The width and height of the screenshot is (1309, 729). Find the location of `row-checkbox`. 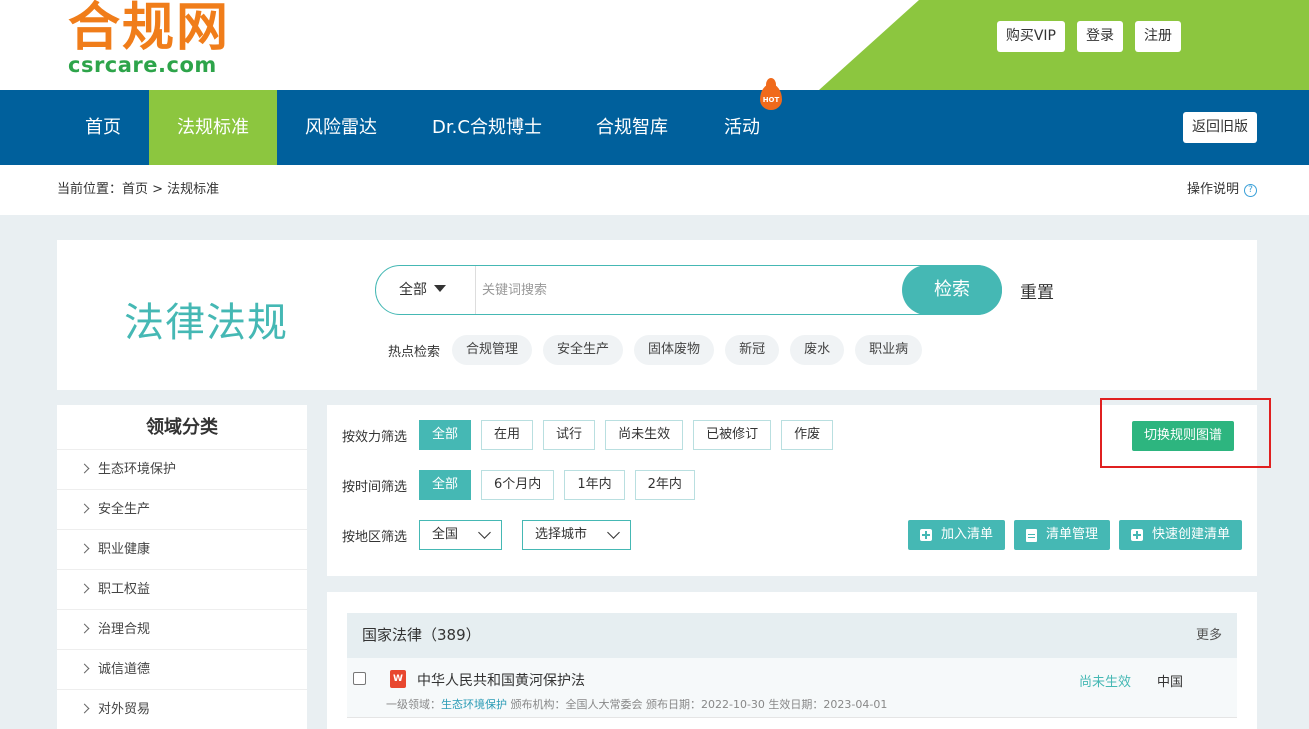

row-checkbox is located at coordinates (359, 678).